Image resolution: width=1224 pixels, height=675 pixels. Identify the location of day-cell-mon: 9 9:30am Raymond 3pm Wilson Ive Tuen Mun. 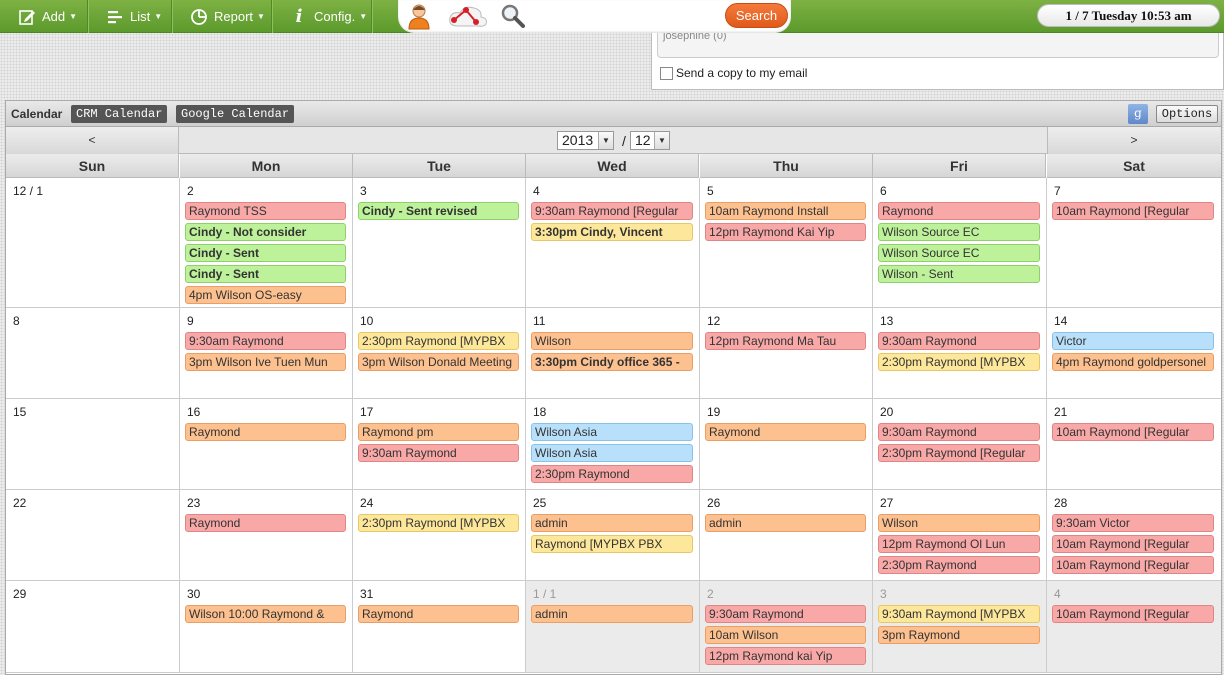
(266, 353).